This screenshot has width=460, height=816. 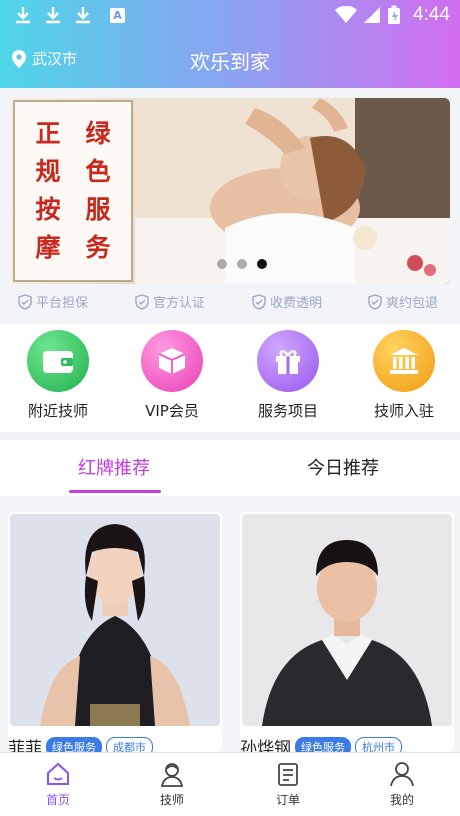 What do you see at coordinates (288, 361) in the screenshot?
I see `gift-icon` at bounding box center [288, 361].